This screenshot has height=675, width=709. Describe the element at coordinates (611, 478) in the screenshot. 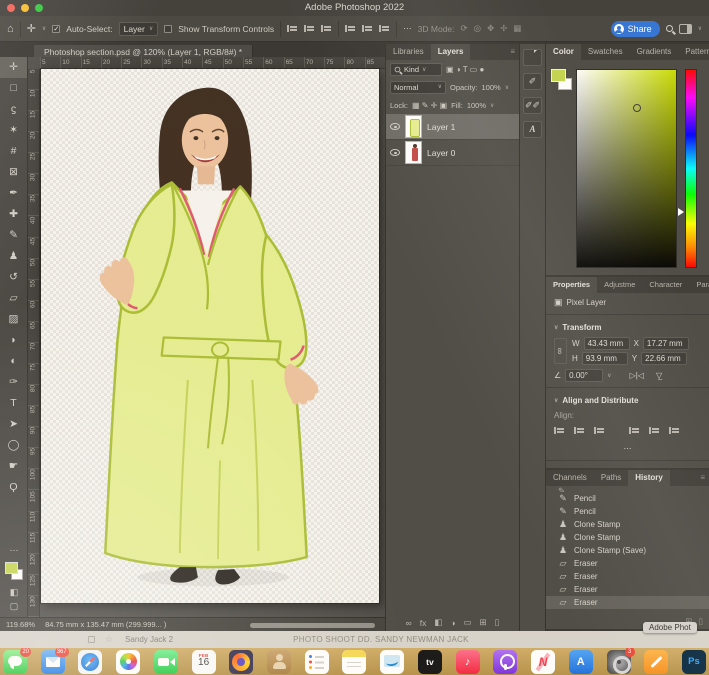

I see `tab-paths: Paths` at that location.